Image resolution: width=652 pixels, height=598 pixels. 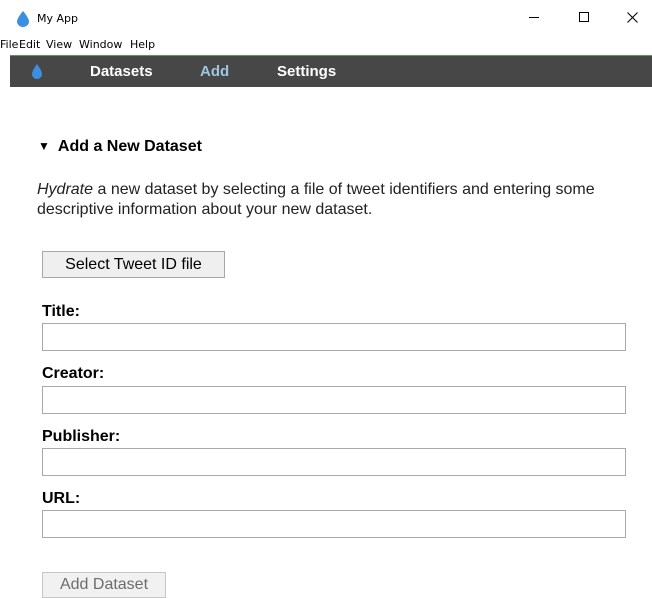 What do you see at coordinates (121, 71) in the screenshot?
I see `nav-datasets: Datasets` at bounding box center [121, 71].